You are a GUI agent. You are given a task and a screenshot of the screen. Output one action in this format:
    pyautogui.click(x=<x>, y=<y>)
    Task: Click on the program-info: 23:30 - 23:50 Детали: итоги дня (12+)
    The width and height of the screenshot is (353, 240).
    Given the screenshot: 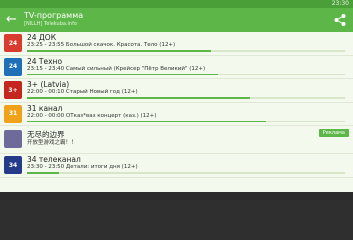 What is the action you would take?
    pyautogui.click(x=82, y=167)
    